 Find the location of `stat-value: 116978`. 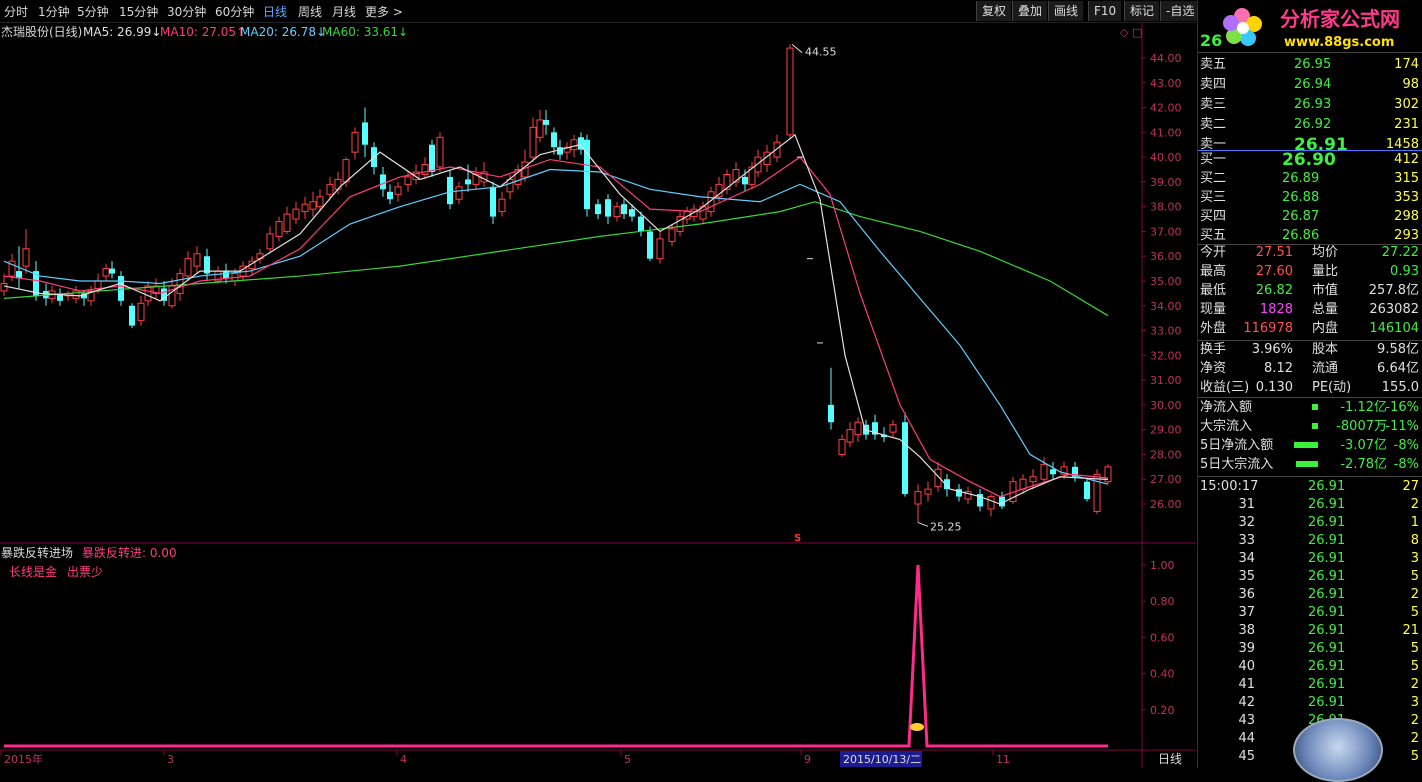

stat-value: 116978 is located at coordinates (1268, 328).